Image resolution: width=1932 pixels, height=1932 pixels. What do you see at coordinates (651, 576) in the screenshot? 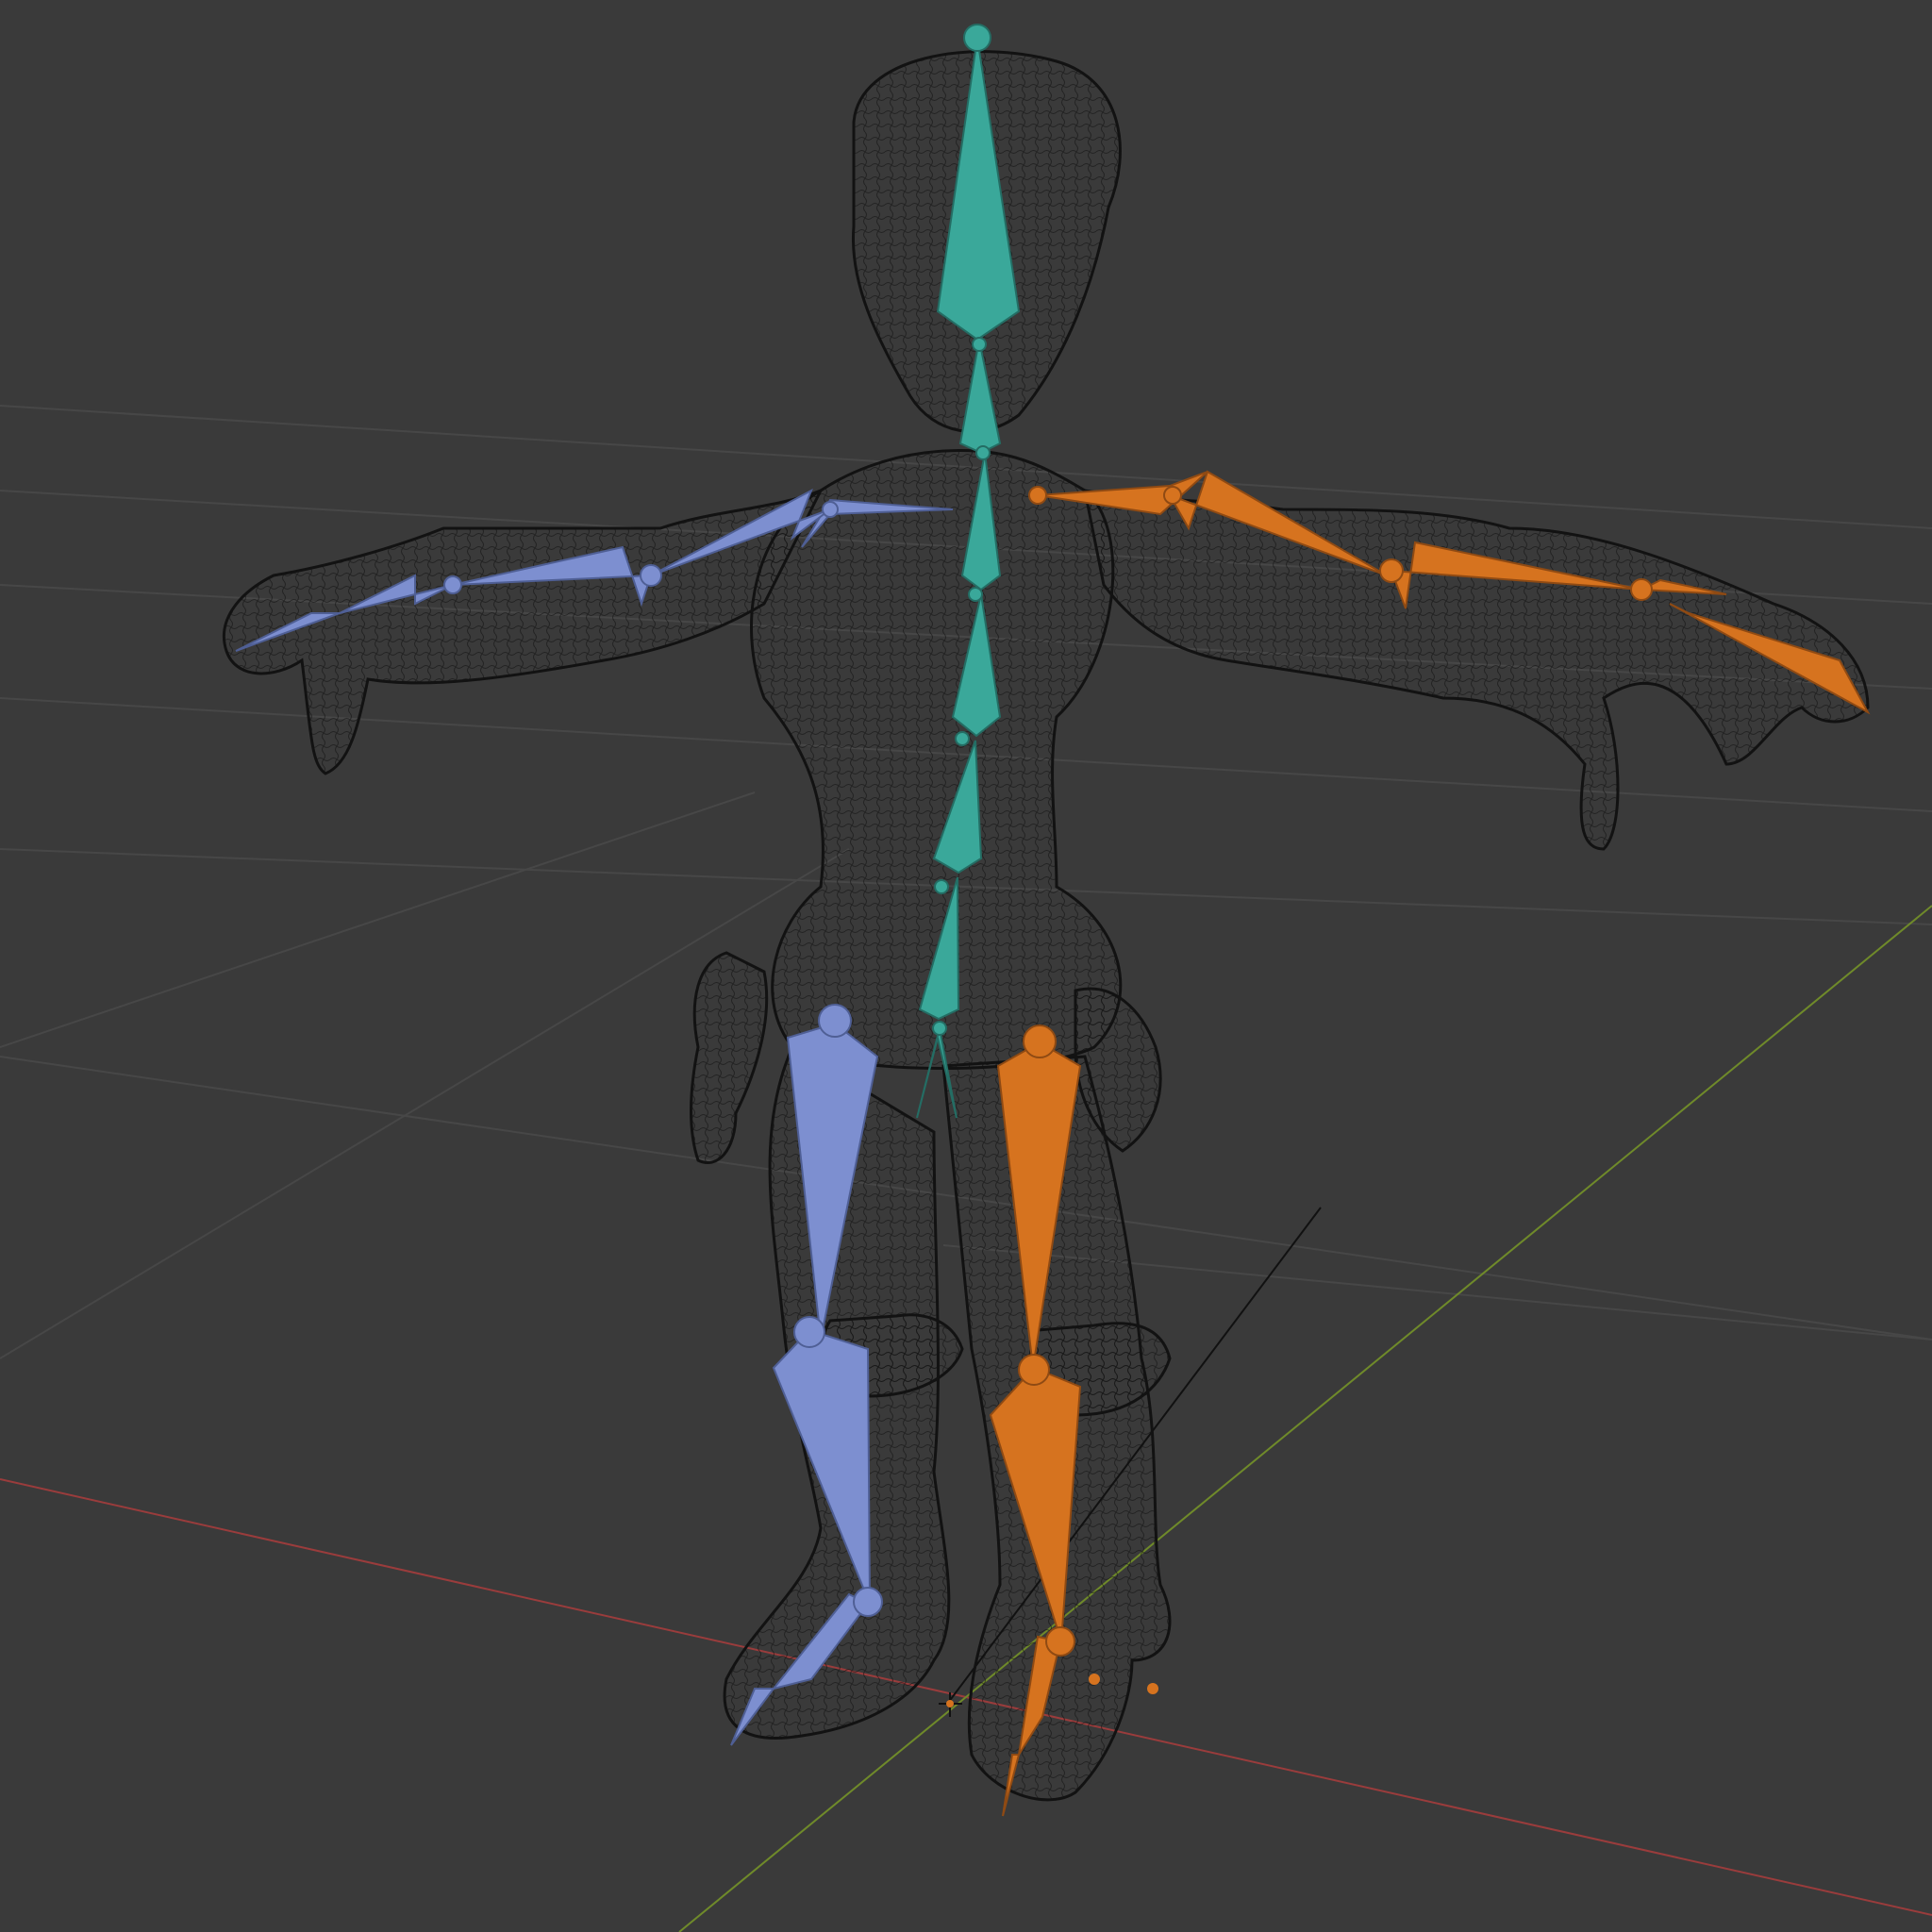
I see `bone-joint-elbow-l` at bounding box center [651, 576].